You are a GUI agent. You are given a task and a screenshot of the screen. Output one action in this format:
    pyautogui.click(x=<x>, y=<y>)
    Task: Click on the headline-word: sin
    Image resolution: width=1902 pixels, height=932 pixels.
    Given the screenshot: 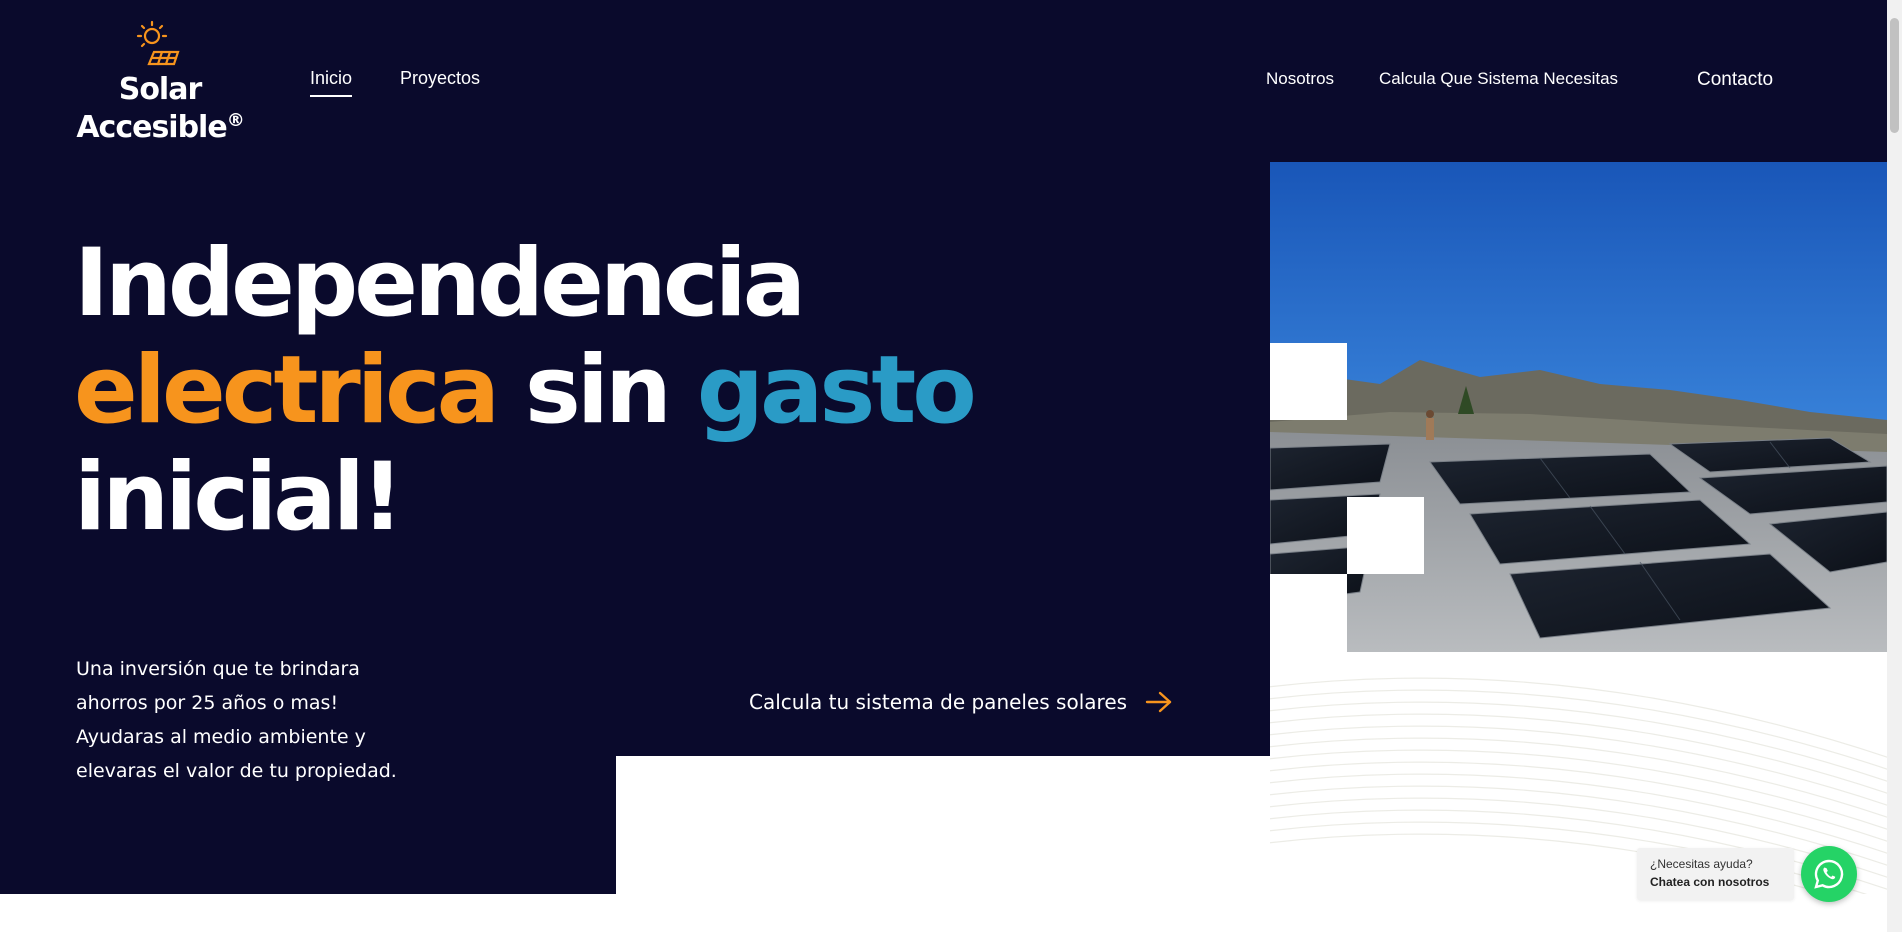 What is the action you would take?
    pyautogui.click(x=598, y=390)
    